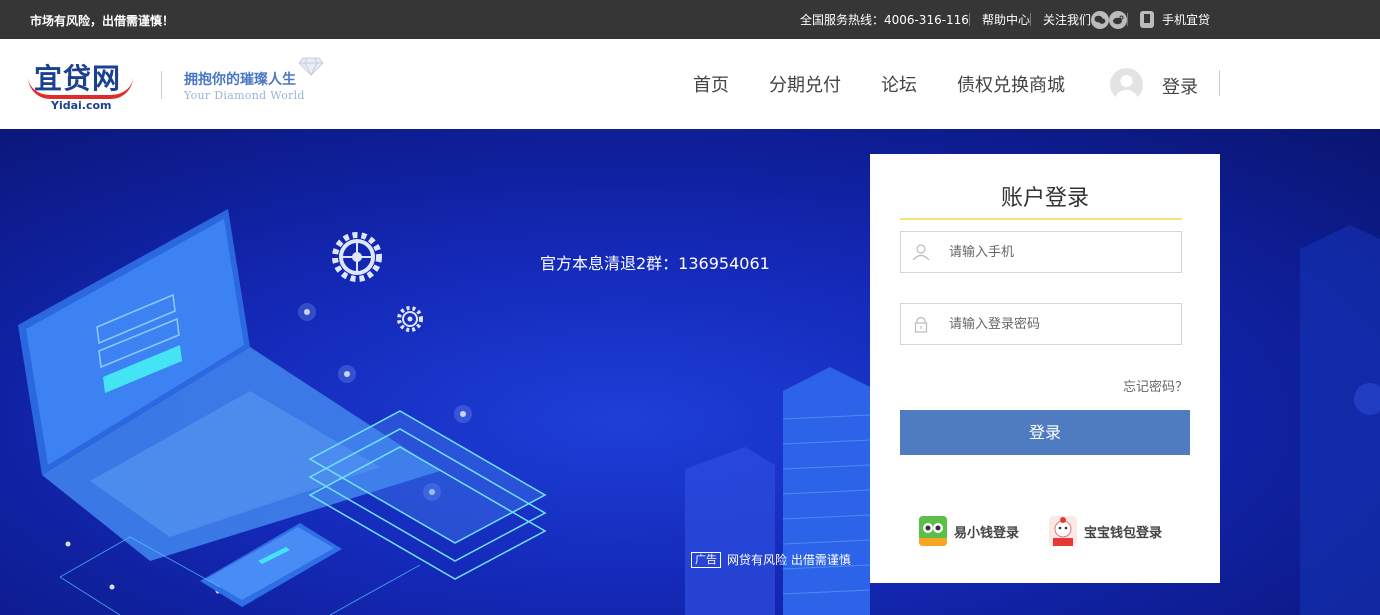  What do you see at coordinates (921, 324) in the screenshot?
I see `lock-icon` at bounding box center [921, 324].